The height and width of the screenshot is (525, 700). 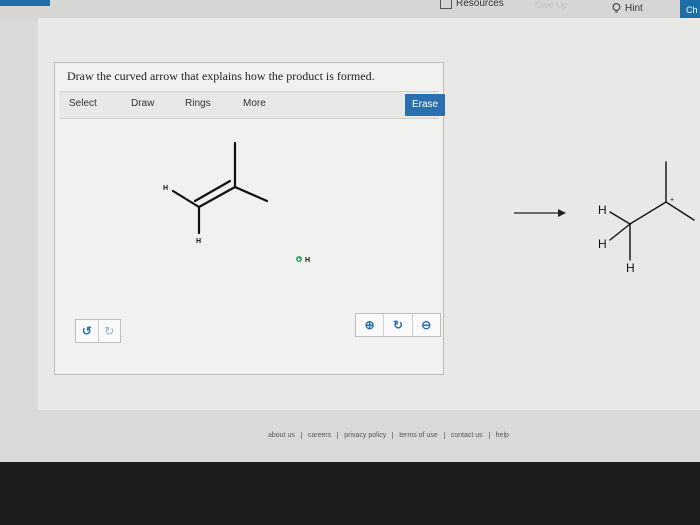 I want to click on product-hydrogen-bottom: H, so click(x=630, y=268).